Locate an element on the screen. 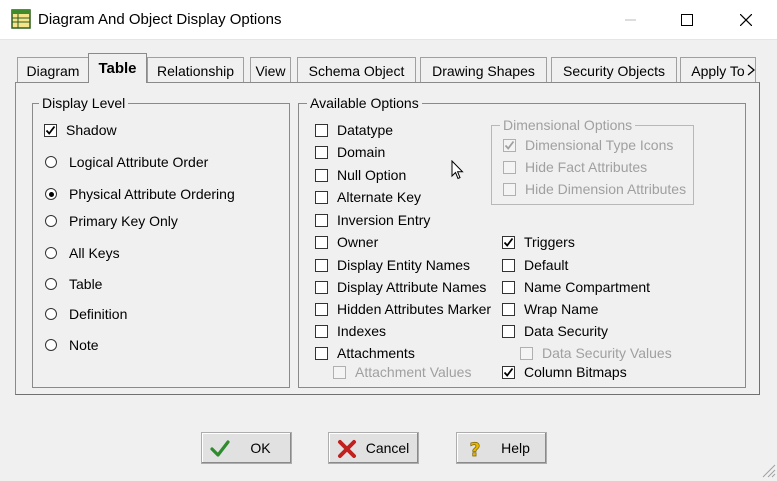 Image resolution: width=777 pixels, height=481 pixels. dimensional-type-icons-checkbox is located at coordinates (509, 145).